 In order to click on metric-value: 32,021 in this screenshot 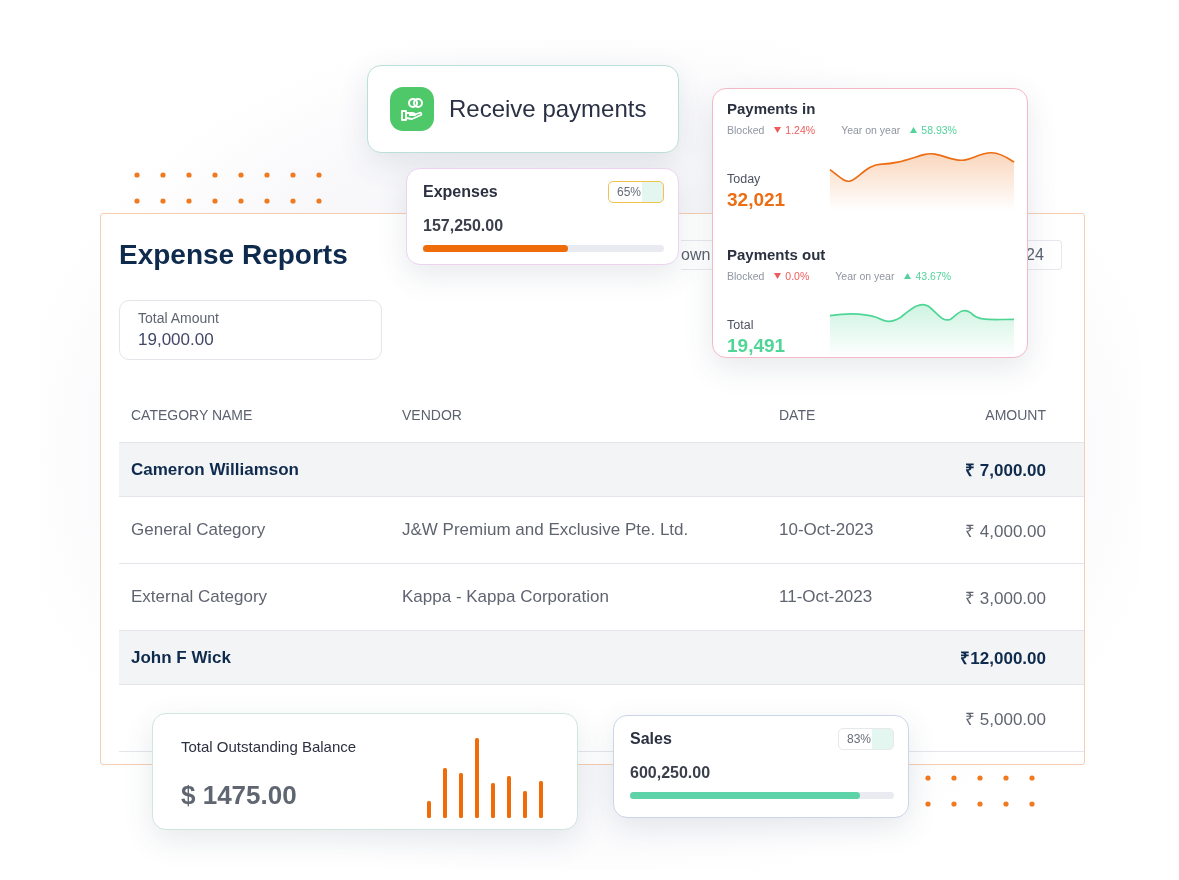, I will do `click(757, 200)`.